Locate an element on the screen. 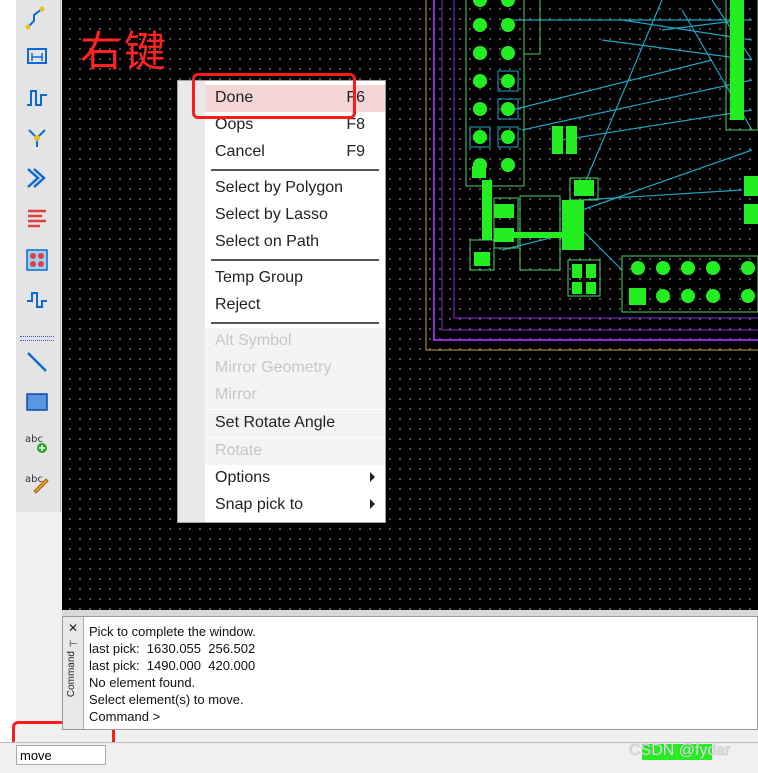 The height and width of the screenshot is (773, 758). edit-text-icon: abc is located at coordinates (37, 482).